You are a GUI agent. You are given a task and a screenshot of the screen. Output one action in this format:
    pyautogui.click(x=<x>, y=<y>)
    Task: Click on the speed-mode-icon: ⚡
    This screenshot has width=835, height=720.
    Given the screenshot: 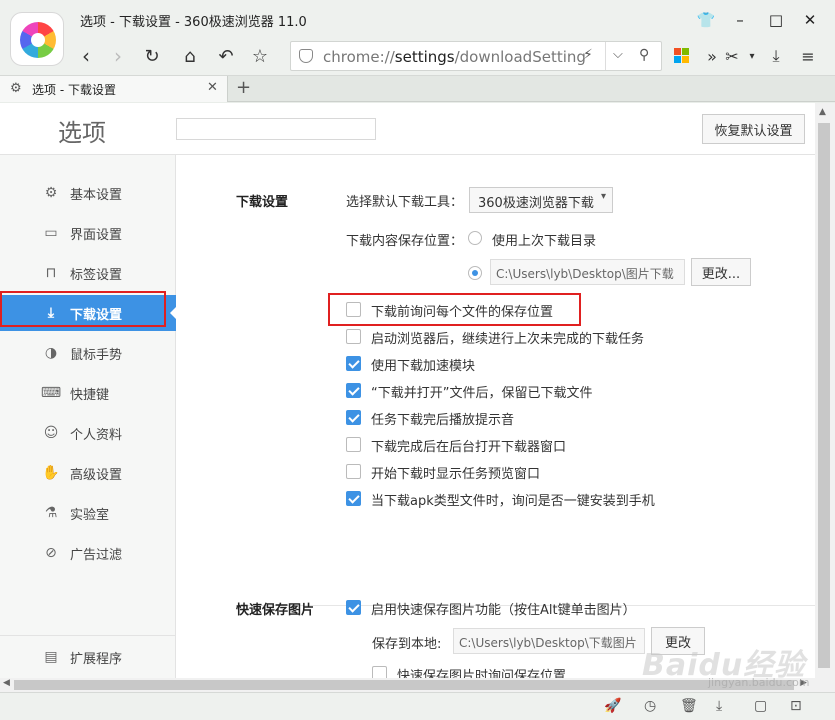 What is the action you would take?
    pyautogui.click(x=588, y=55)
    